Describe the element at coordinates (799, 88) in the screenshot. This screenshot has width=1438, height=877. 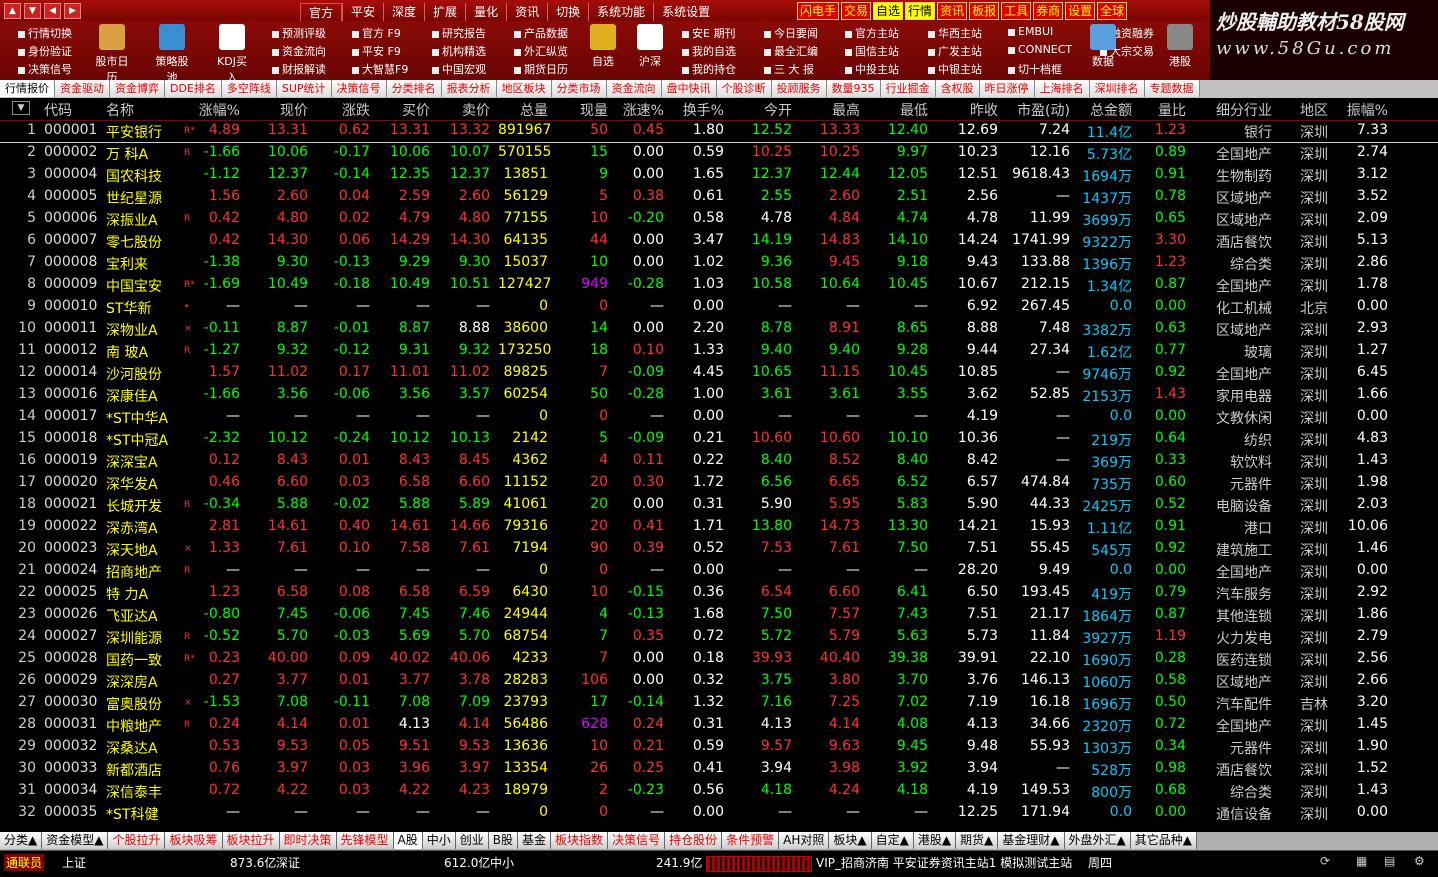
I see `tab-top: 投顾服务` at that location.